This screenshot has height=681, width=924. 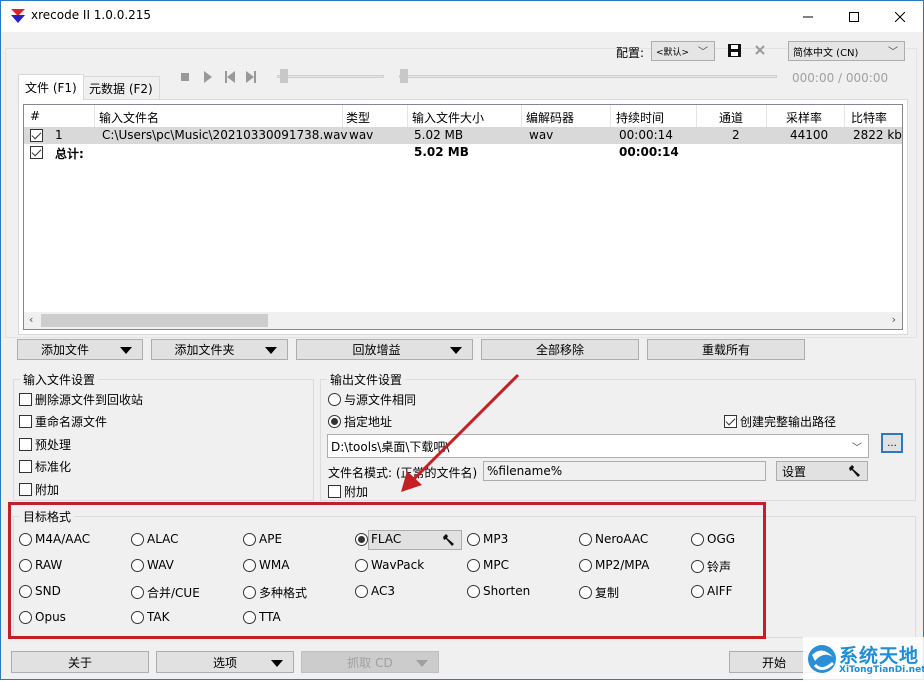 I want to click on format-option: AC3, so click(x=375, y=591).